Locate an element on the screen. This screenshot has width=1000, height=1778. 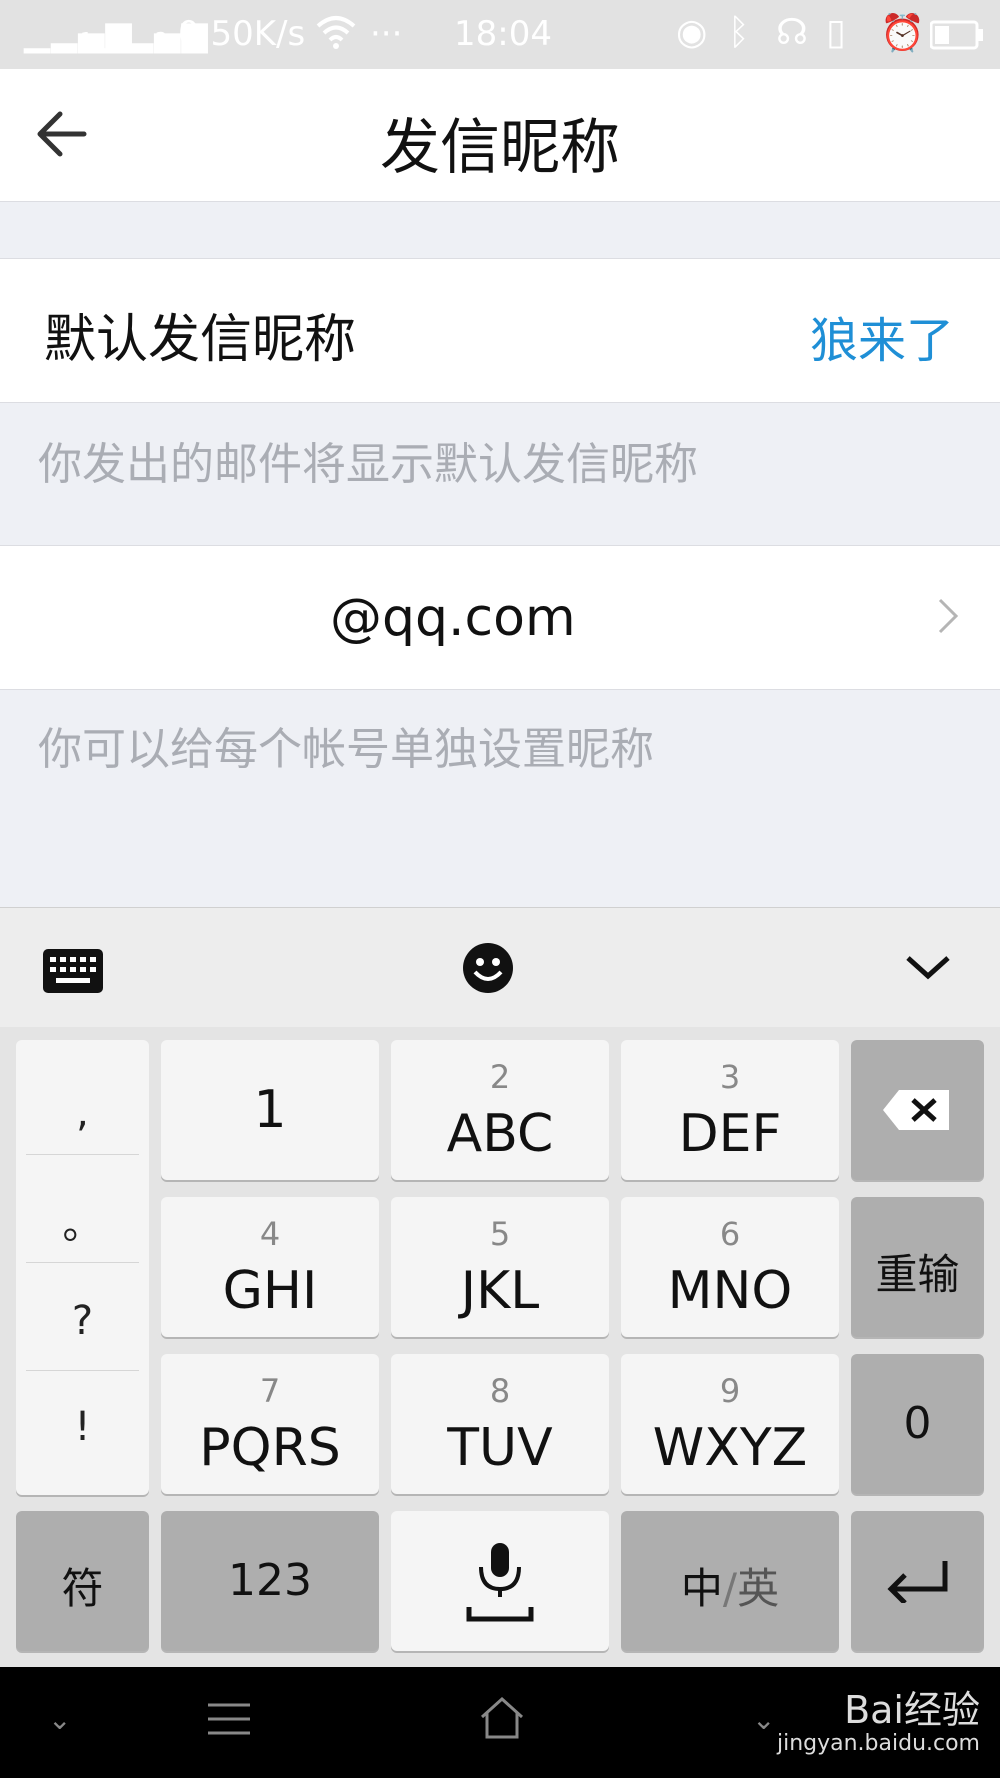
microphone-icon is located at coordinates (500, 1582).